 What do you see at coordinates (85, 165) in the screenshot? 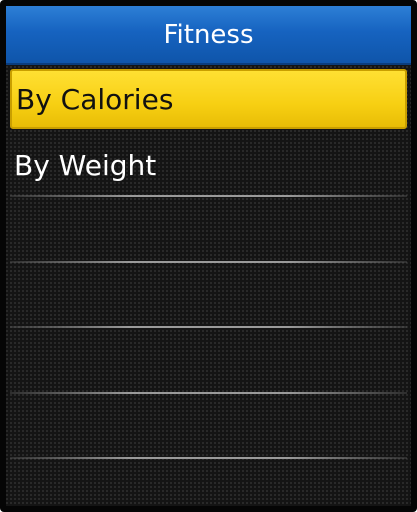
I see `menu-item-label: By Weight` at bounding box center [85, 165].